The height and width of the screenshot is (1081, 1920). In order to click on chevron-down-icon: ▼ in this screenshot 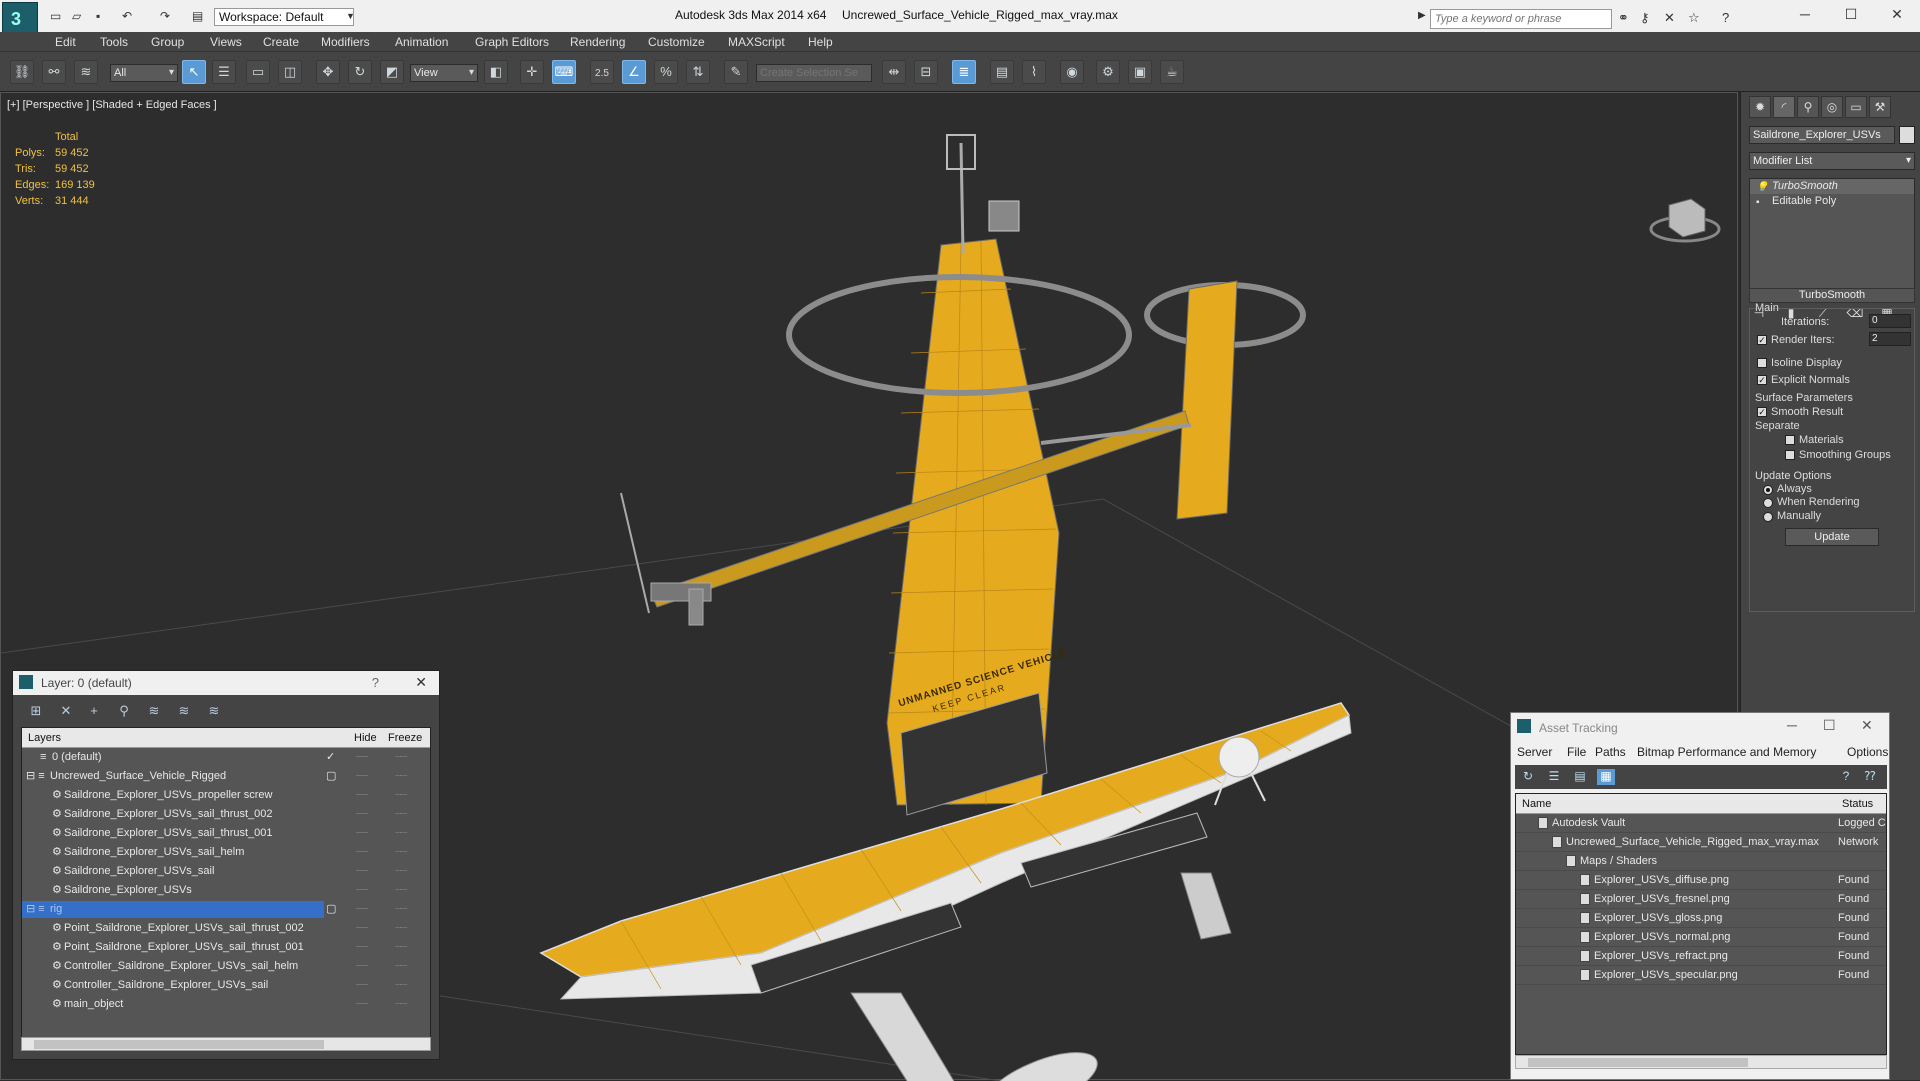, I will do `click(354, 18)`.